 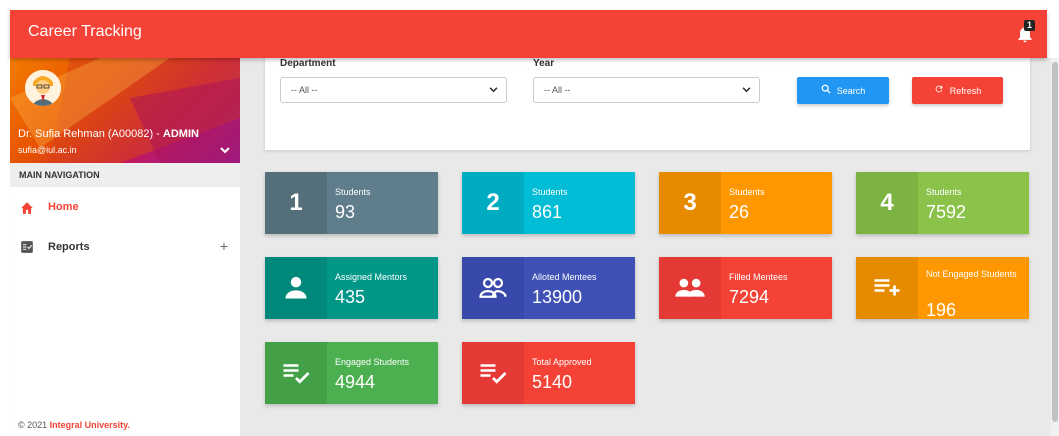 I want to click on tile-value: 861, so click(x=547, y=212).